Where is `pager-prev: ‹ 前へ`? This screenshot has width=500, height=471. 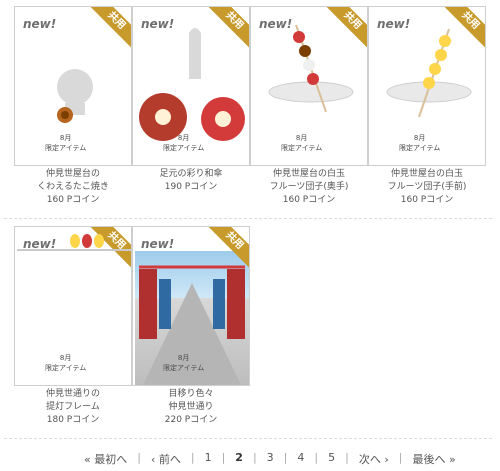 pager-prev: ‹ 前へ is located at coordinates (166, 459).